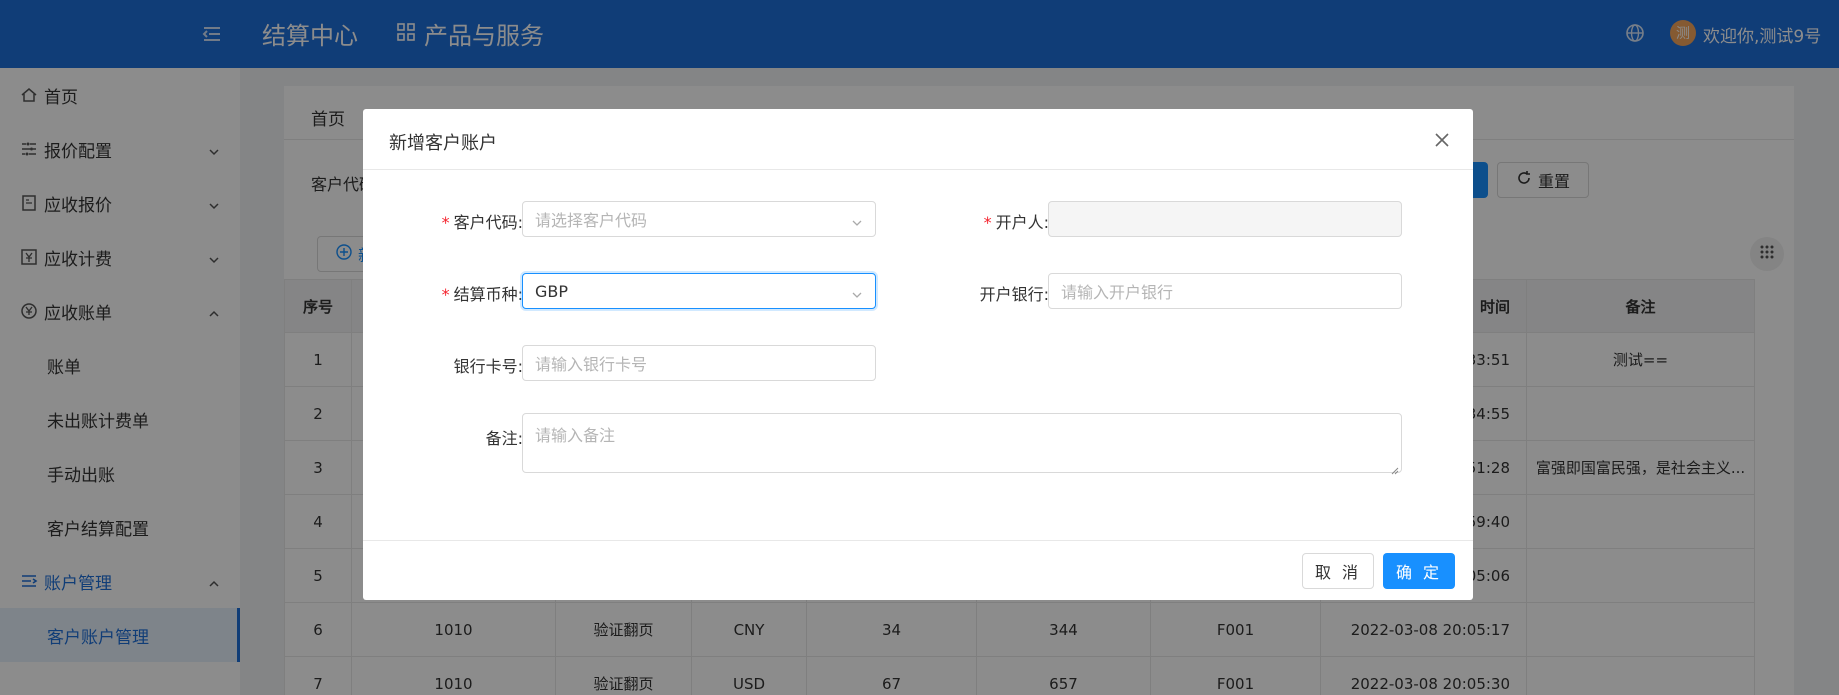 The image size is (1839, 695). I want to click on close-icon, so click(1442, 140).